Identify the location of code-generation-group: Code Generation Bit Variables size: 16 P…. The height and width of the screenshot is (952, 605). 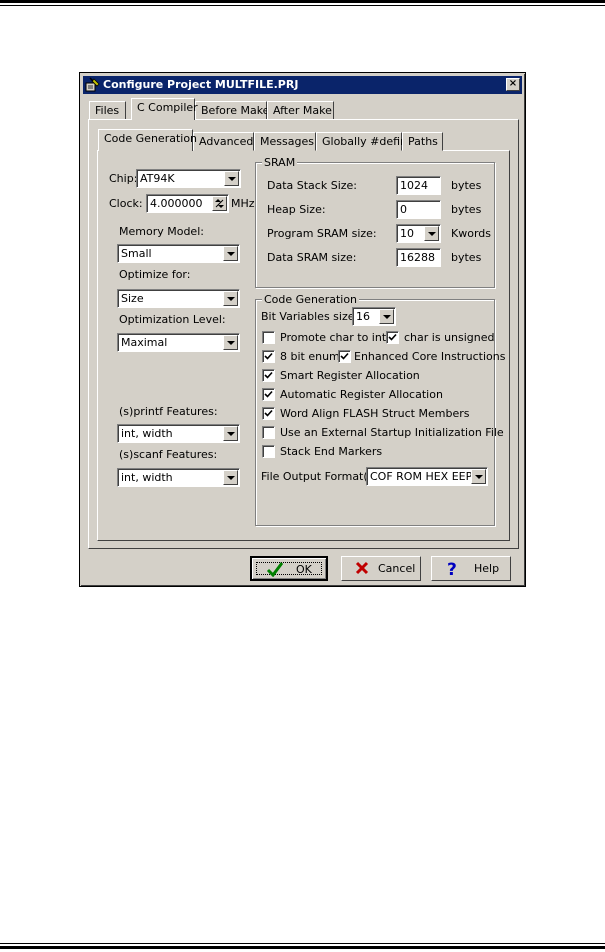
(380, 409).